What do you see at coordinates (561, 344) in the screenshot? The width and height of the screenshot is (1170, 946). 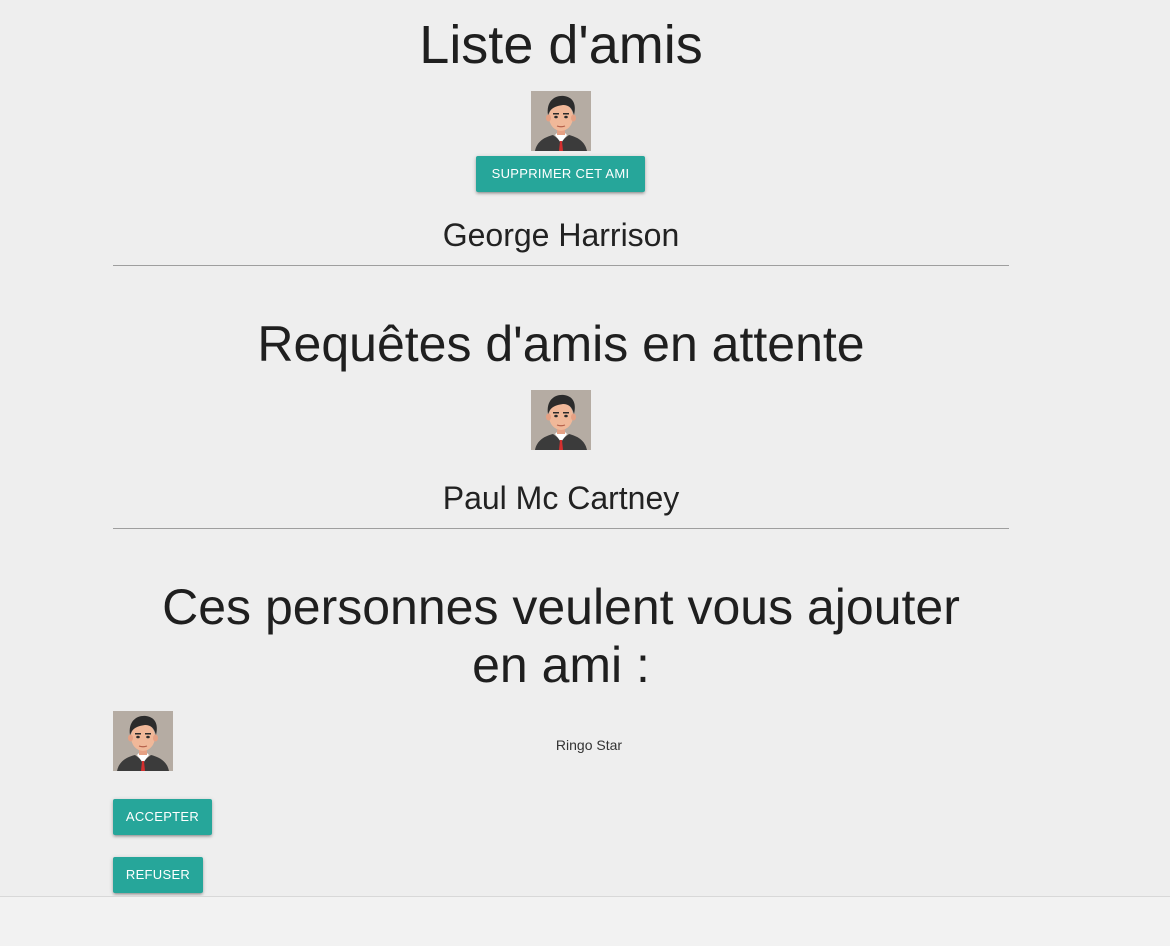 I see `pending-section-title: Requêtes d'amis en attente` at bounding box center [561, 344].